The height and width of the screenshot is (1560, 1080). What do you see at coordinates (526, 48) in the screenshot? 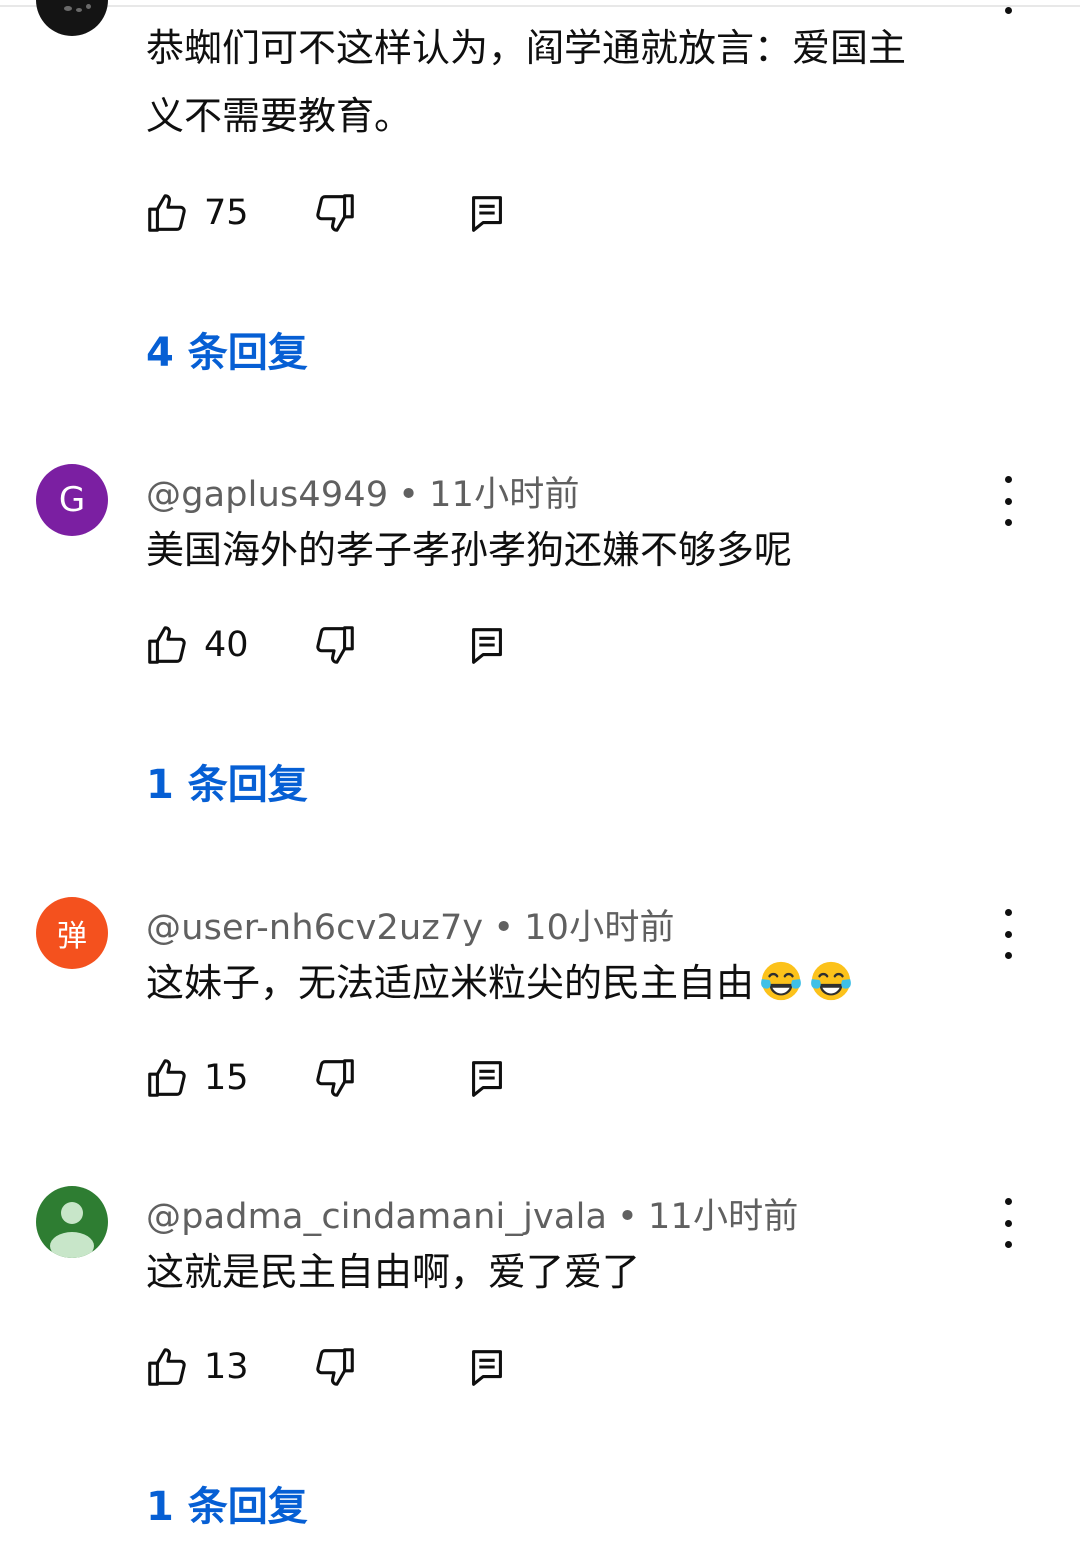
I see `comment-text-line: 恭蜘们可不这样认为，阎学通就放言：爱国主` at bounding box center [526, 48].